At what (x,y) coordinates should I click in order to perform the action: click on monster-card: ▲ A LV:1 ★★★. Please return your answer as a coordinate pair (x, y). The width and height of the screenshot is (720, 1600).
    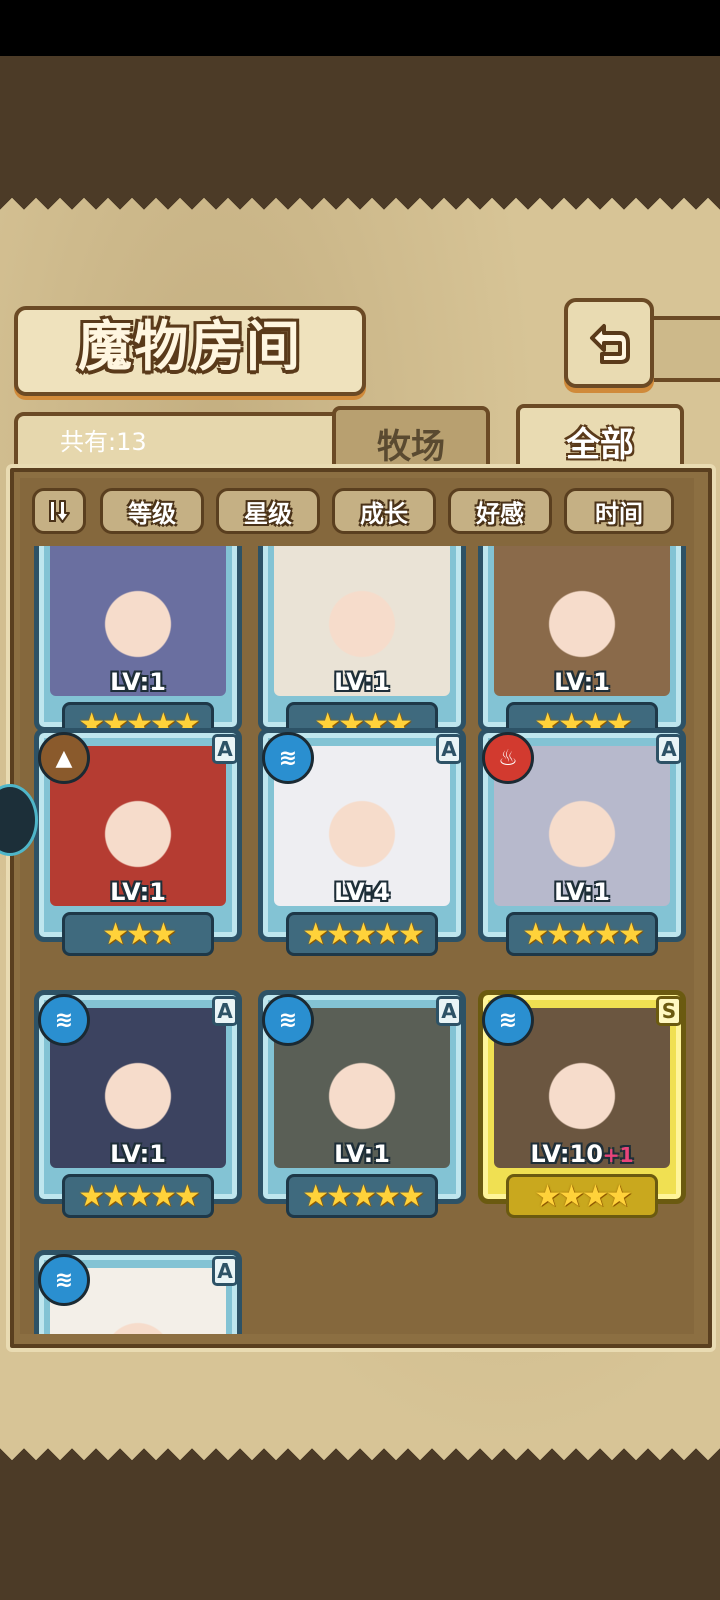
    Looking at the image, I should click on (138, 847).